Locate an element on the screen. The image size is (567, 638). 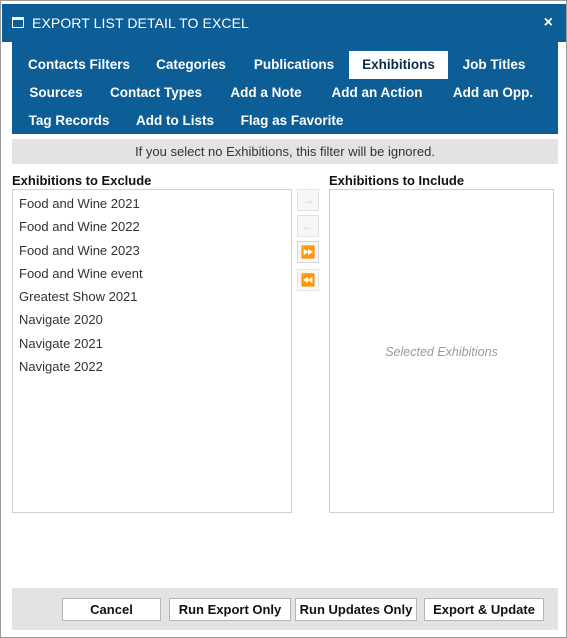
move-all-left-button: ⏪ is located at coordinates (308, 280).